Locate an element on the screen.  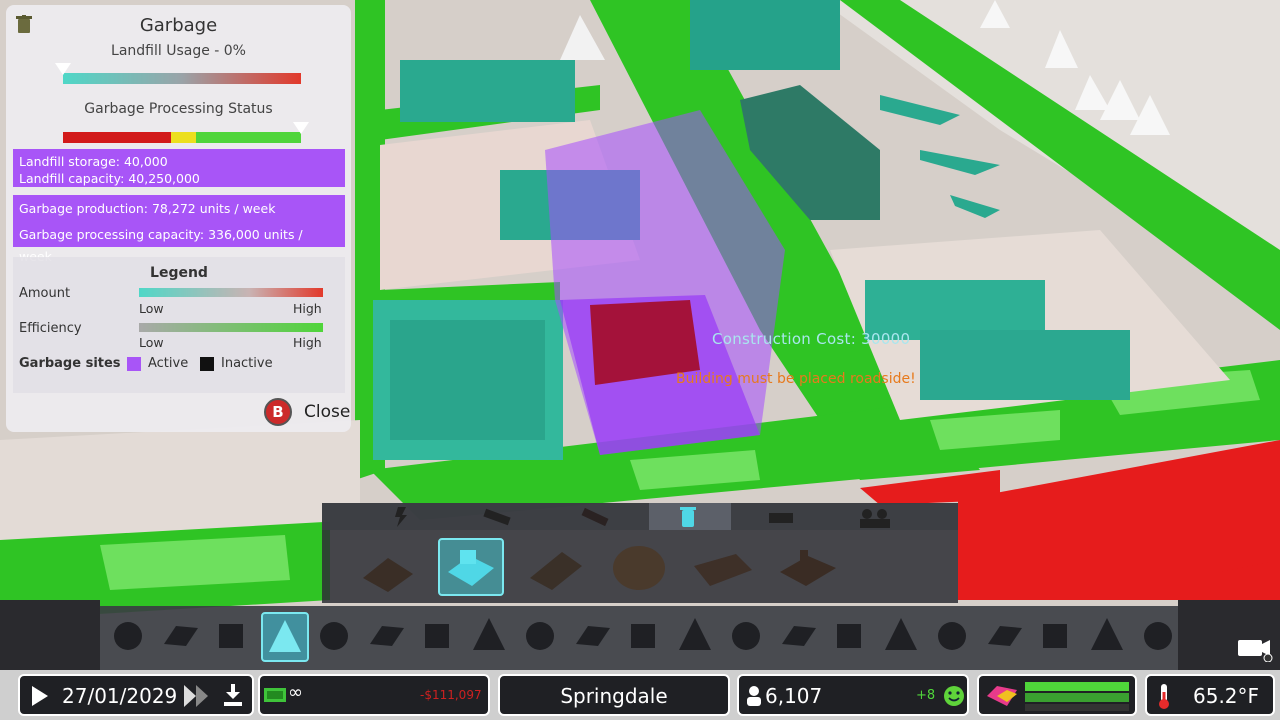
inactive-site-swatch is located at coordinates (207, 364).